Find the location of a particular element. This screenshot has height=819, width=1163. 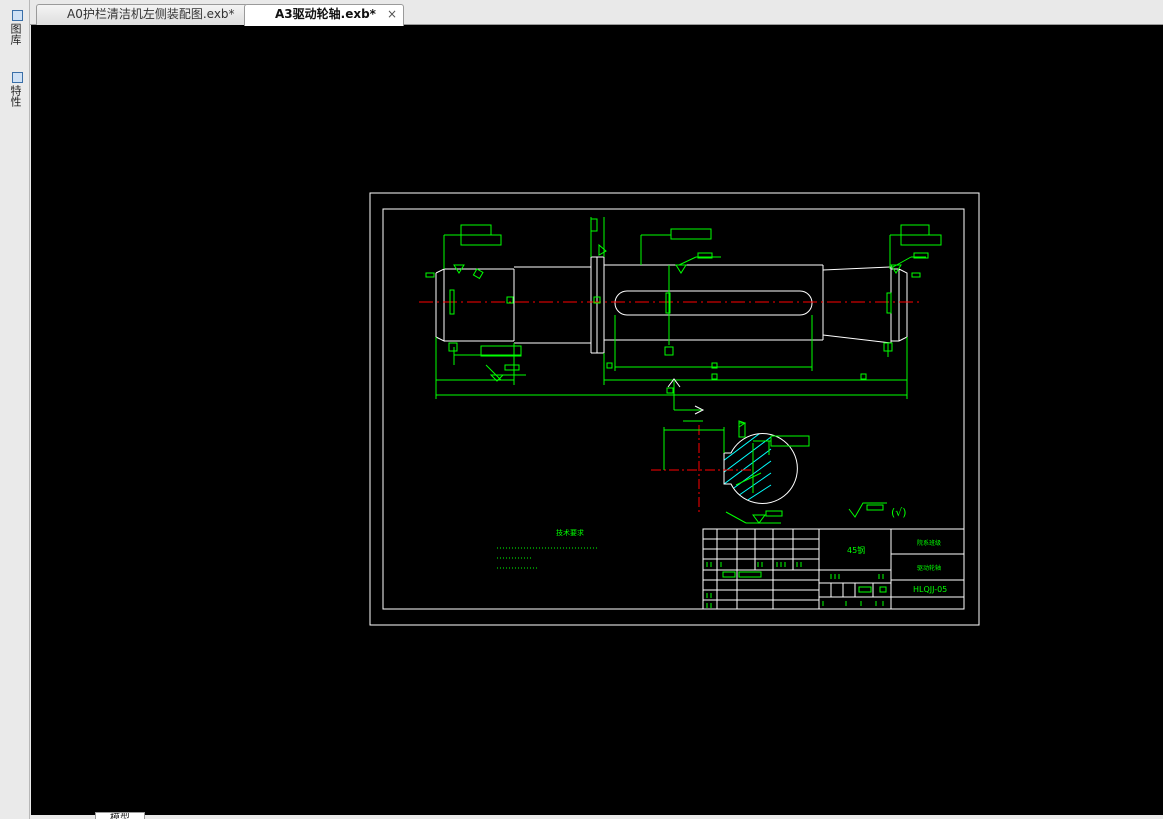

document-tab-bar: A0护栏清洁机左侧装配图.exb* A3驱动轮轴.exb* × is located at coordinates (581, 13).